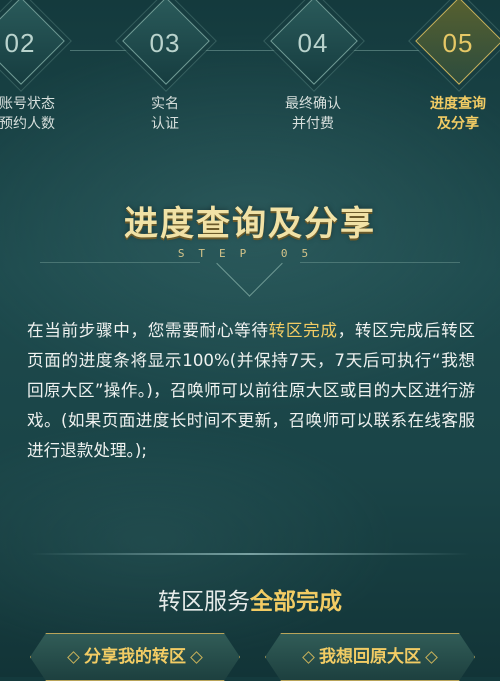  What do you see at coordinates (458, 43) in the screenshot?
I see `step-number: 05` at bounding box center [458, 43].